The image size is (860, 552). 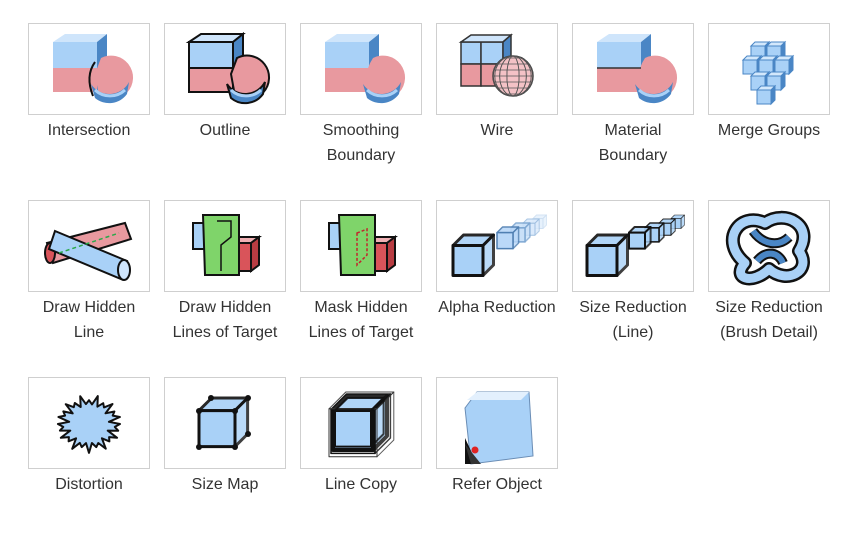 What do you see at coordinates (497, 423) in the screenshot?
I see `refer-object-icon` at bounding box center [497, 423].